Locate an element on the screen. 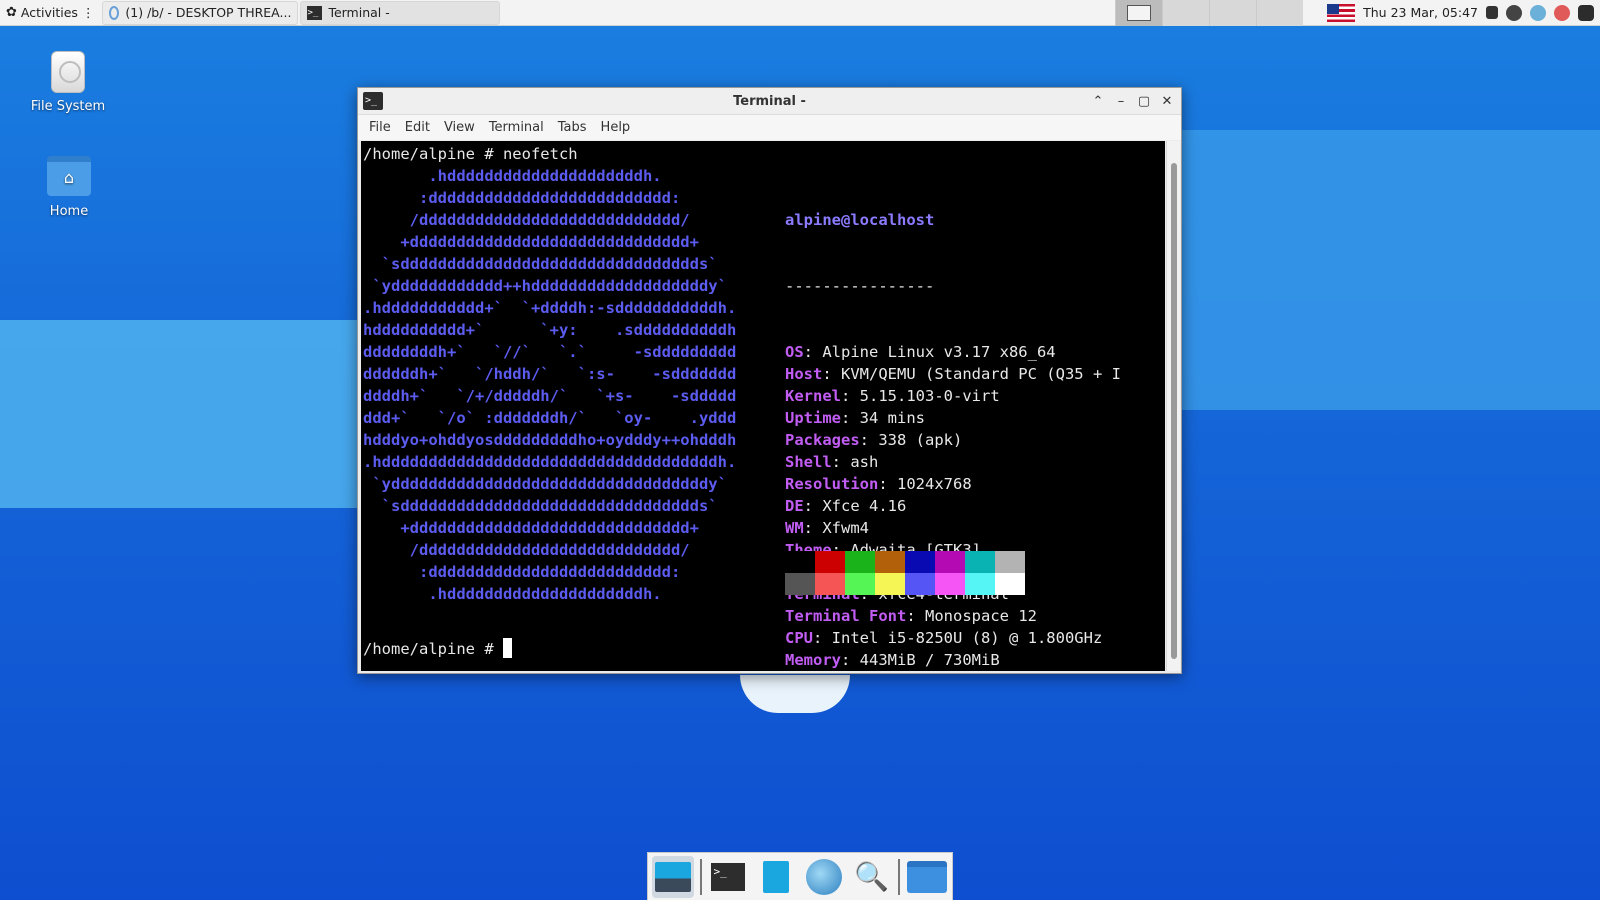  info-key: Packages is located at coordinates (822, 440).